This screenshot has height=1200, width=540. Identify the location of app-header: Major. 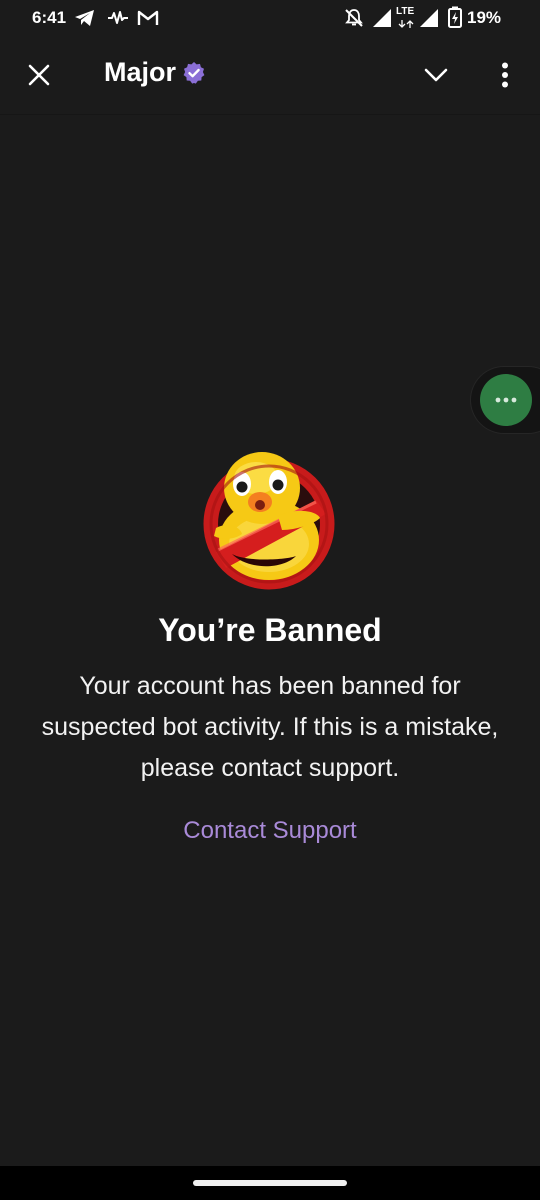
(270, 75).